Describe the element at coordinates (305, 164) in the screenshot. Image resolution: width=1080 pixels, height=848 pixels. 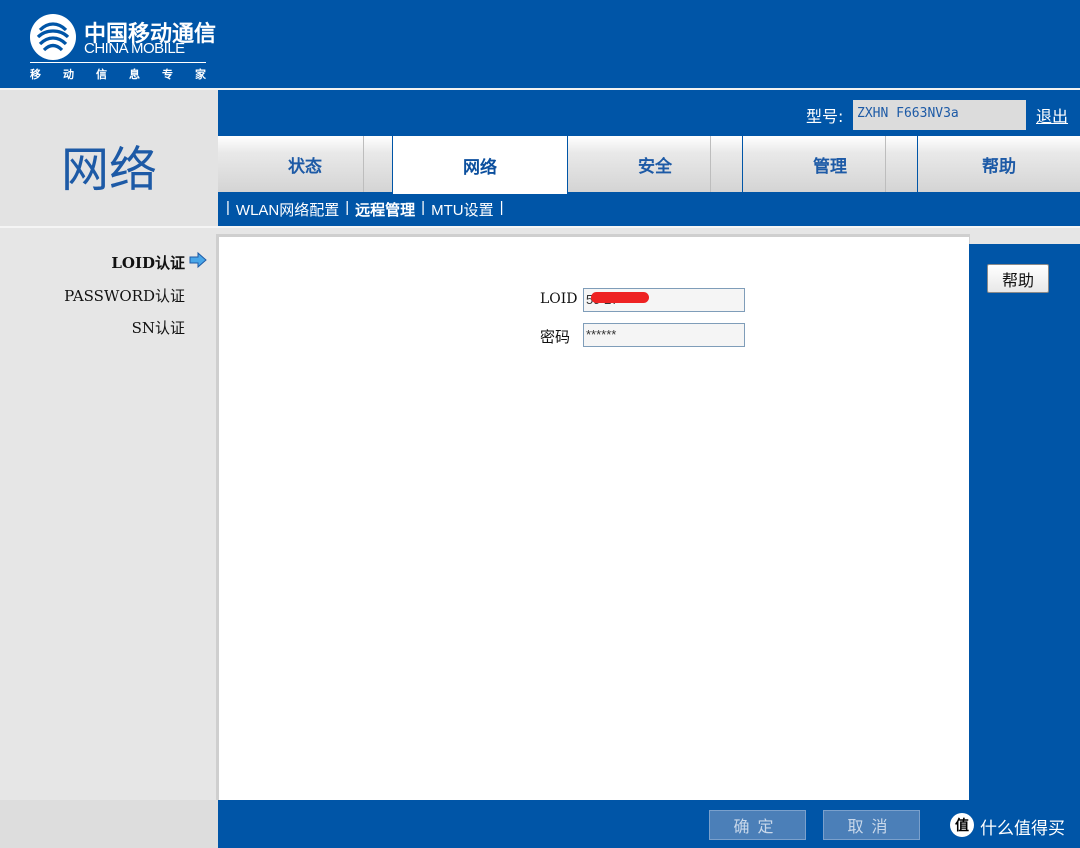
I see `tab-status: 状态` at that location.